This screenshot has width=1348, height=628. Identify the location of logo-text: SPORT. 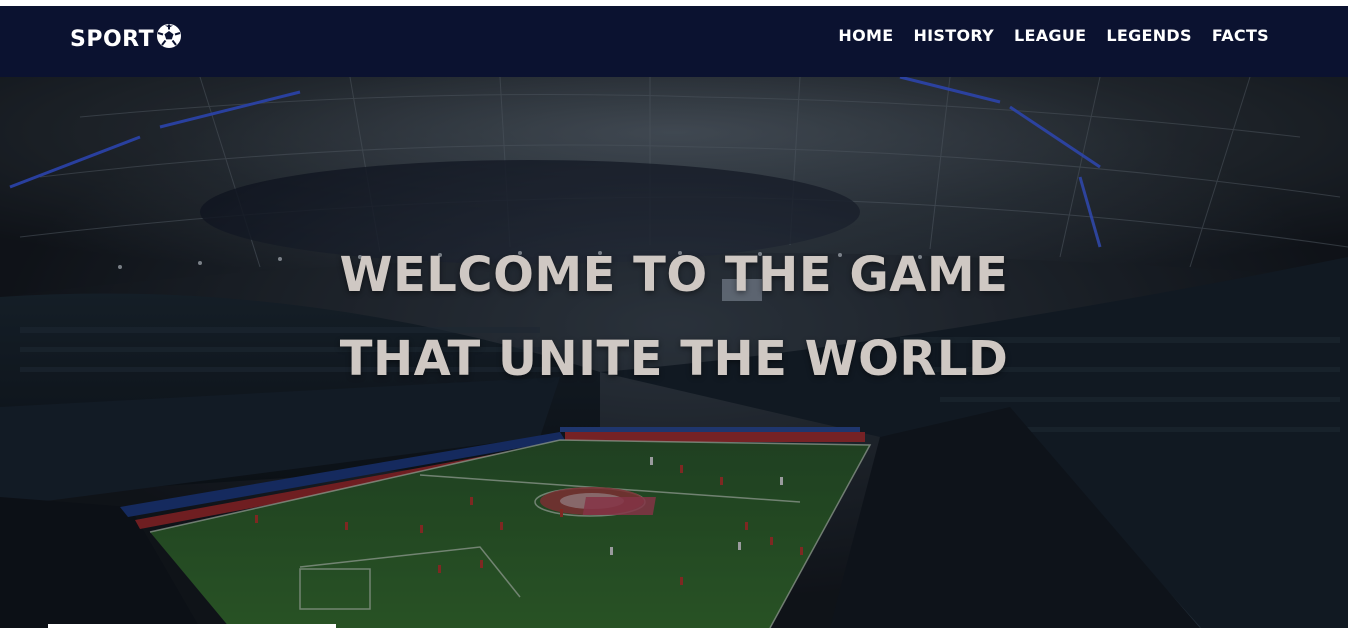
(112, 39).